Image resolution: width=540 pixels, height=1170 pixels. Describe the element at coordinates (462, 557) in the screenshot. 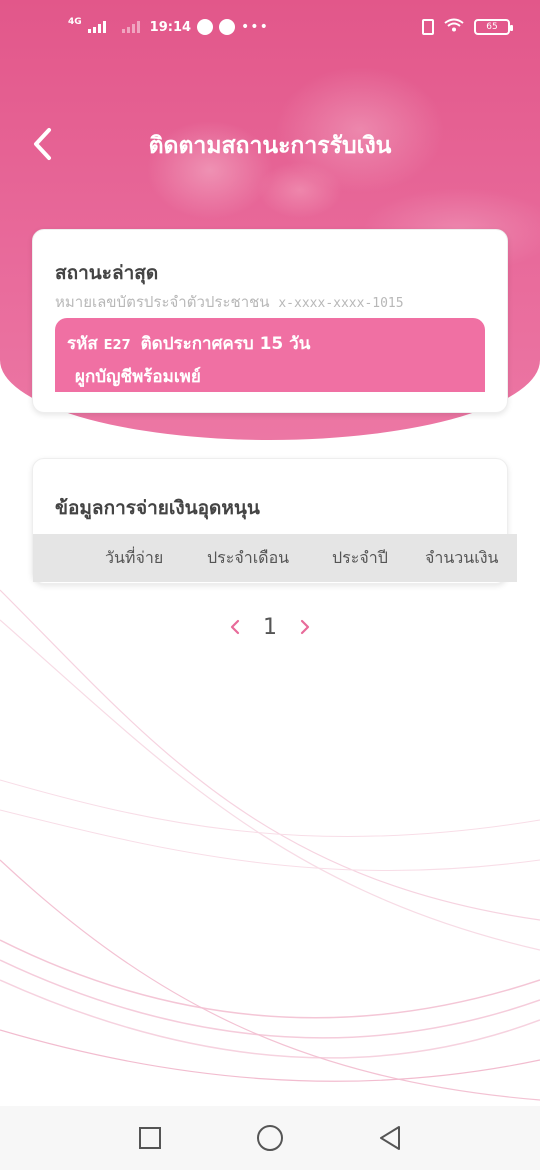

I see `column-header-amount: จำนวนเงิน` at that location.